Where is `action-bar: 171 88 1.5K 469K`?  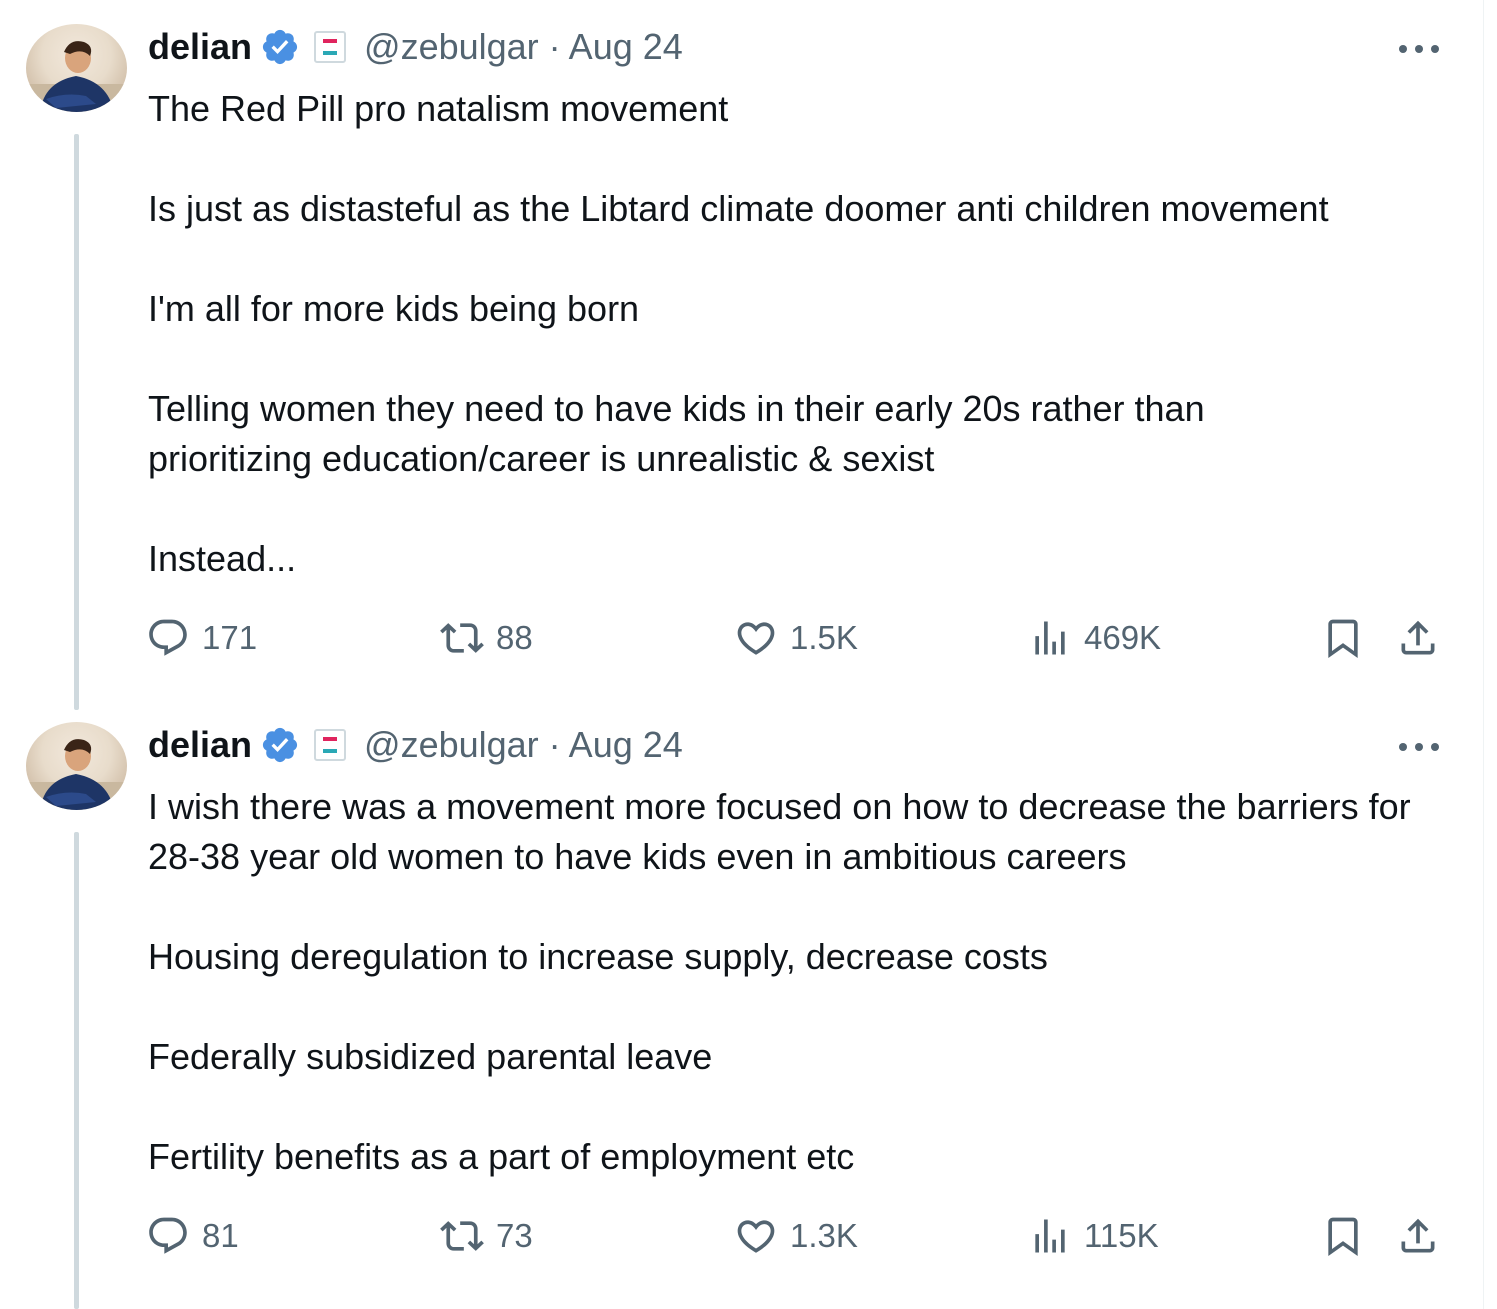
action-bar: 171 88 1.5K 469K is located at coordinates (741, 638).